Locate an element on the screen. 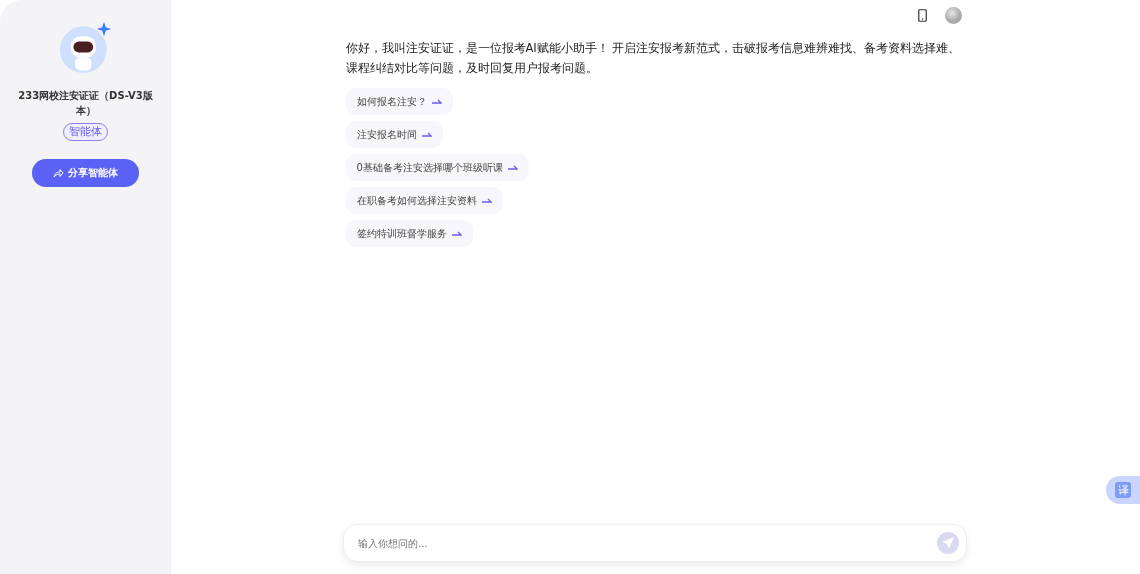  robot-avatar-icon is located at coordinates (85, 47).